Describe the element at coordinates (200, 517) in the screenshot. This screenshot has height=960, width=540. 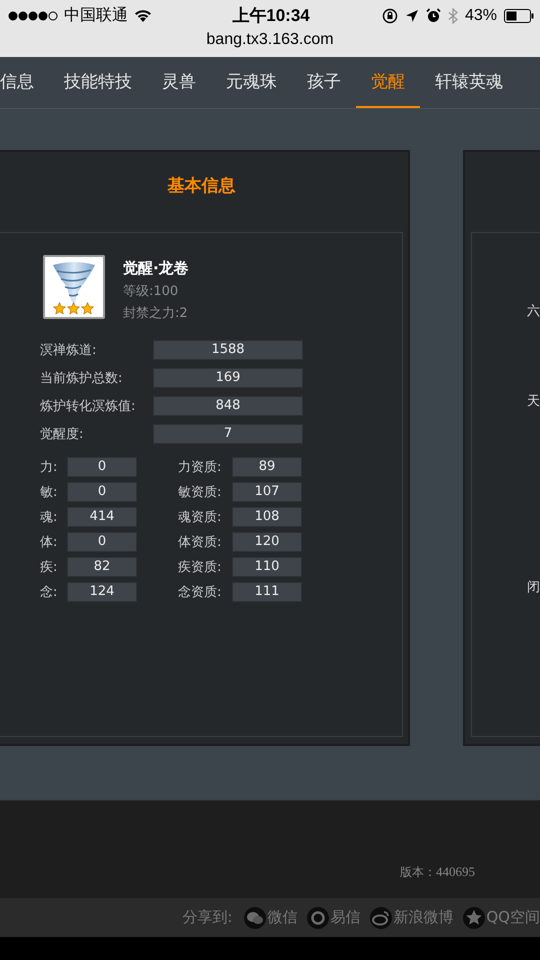
I see `quality-label: 魂资质:` at that location.